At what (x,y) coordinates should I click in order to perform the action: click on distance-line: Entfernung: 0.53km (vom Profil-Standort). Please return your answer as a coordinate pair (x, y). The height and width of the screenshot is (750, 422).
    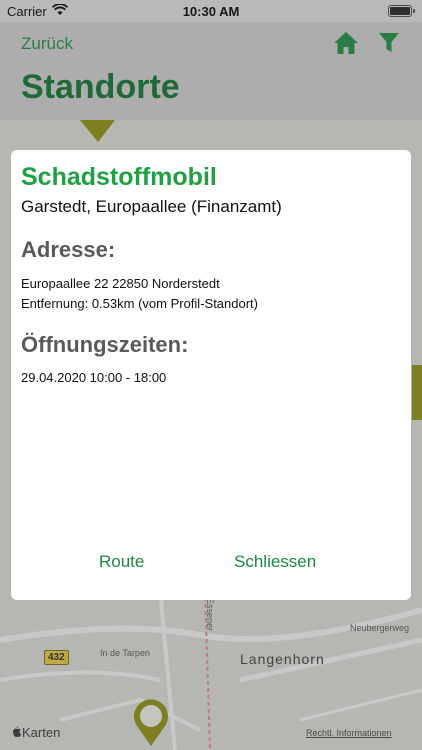
    Looking at the image, I should click on (139, 303).